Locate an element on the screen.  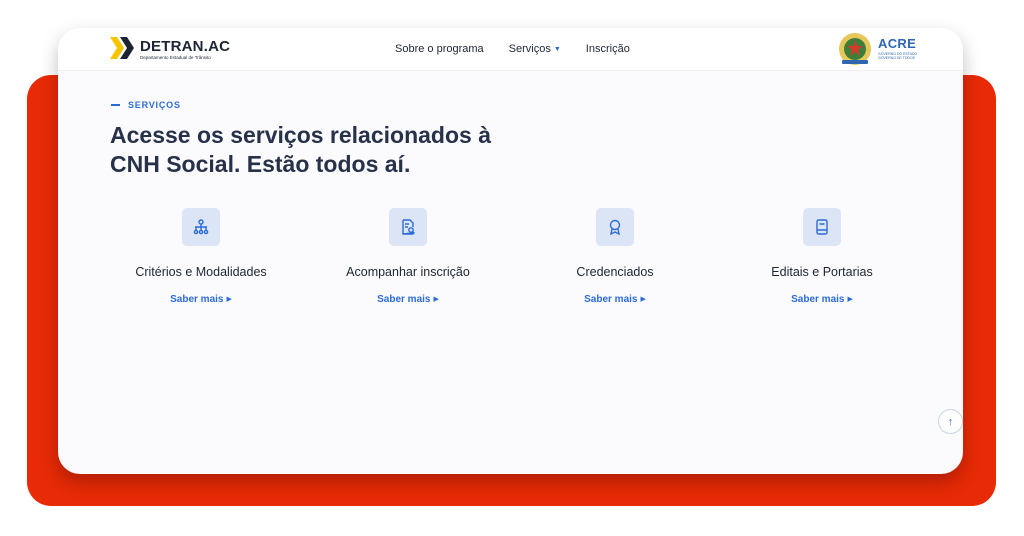
service-title: Acompanhar inscrição is located at coordinates (408, 272).